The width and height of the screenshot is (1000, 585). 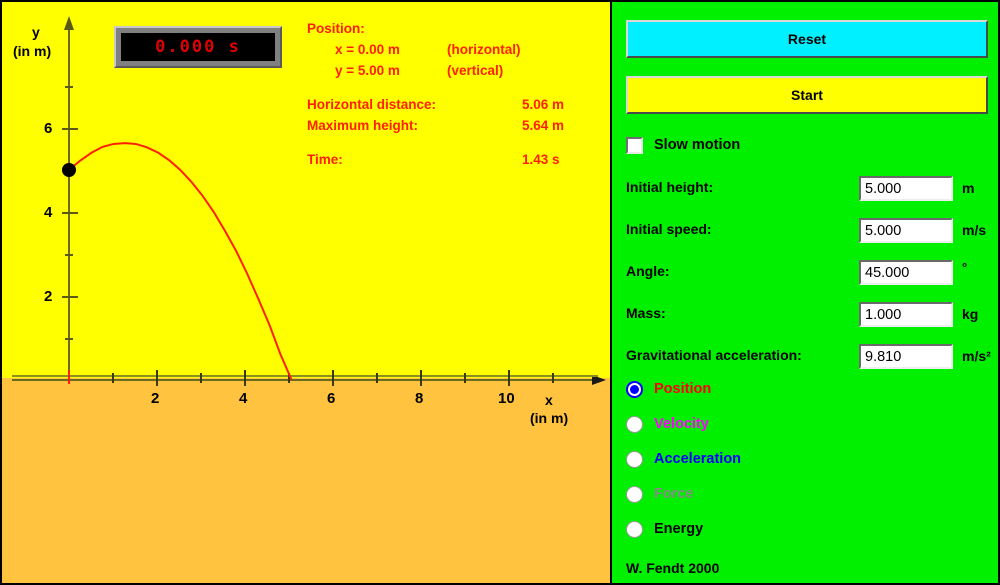 What do you see at coordinates (36, 32) in the screenshot?
I see `y-axis-label: y` at bounding box center [36, 32].